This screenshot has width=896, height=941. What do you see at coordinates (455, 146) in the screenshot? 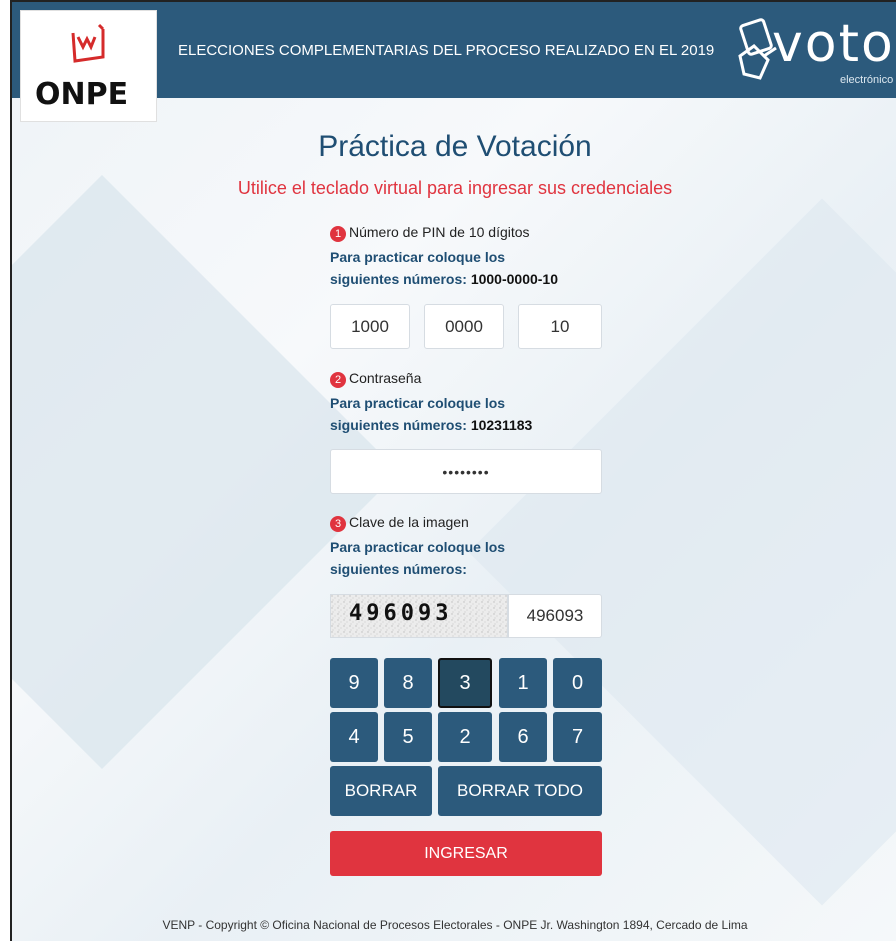
I see `page-title: Práctica de Votación` at bounding box center [455, 146].